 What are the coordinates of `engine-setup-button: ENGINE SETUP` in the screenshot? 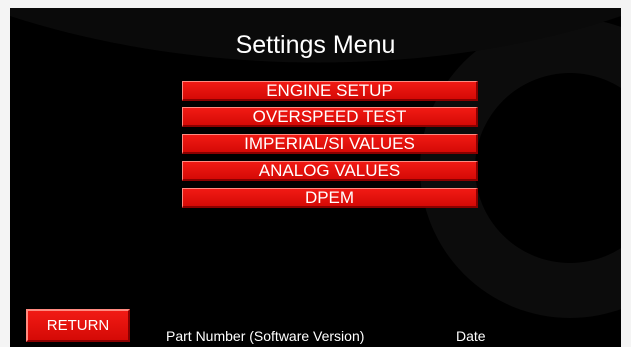 It's located at (330, 91).